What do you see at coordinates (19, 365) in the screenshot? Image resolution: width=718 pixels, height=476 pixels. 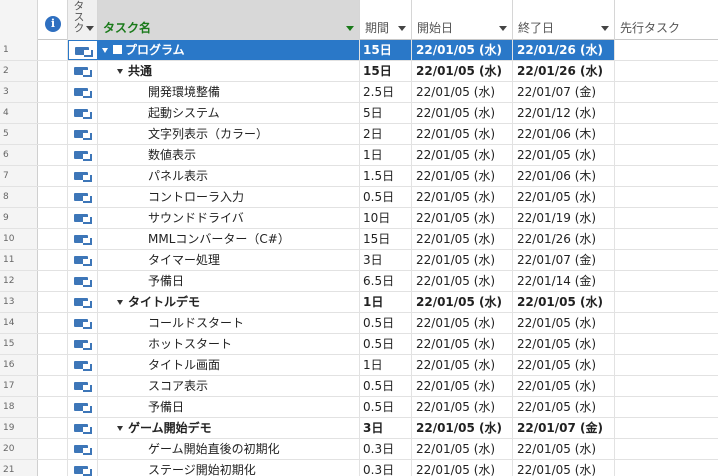 I see `row-number: 16` at bounding box center [19, 365].